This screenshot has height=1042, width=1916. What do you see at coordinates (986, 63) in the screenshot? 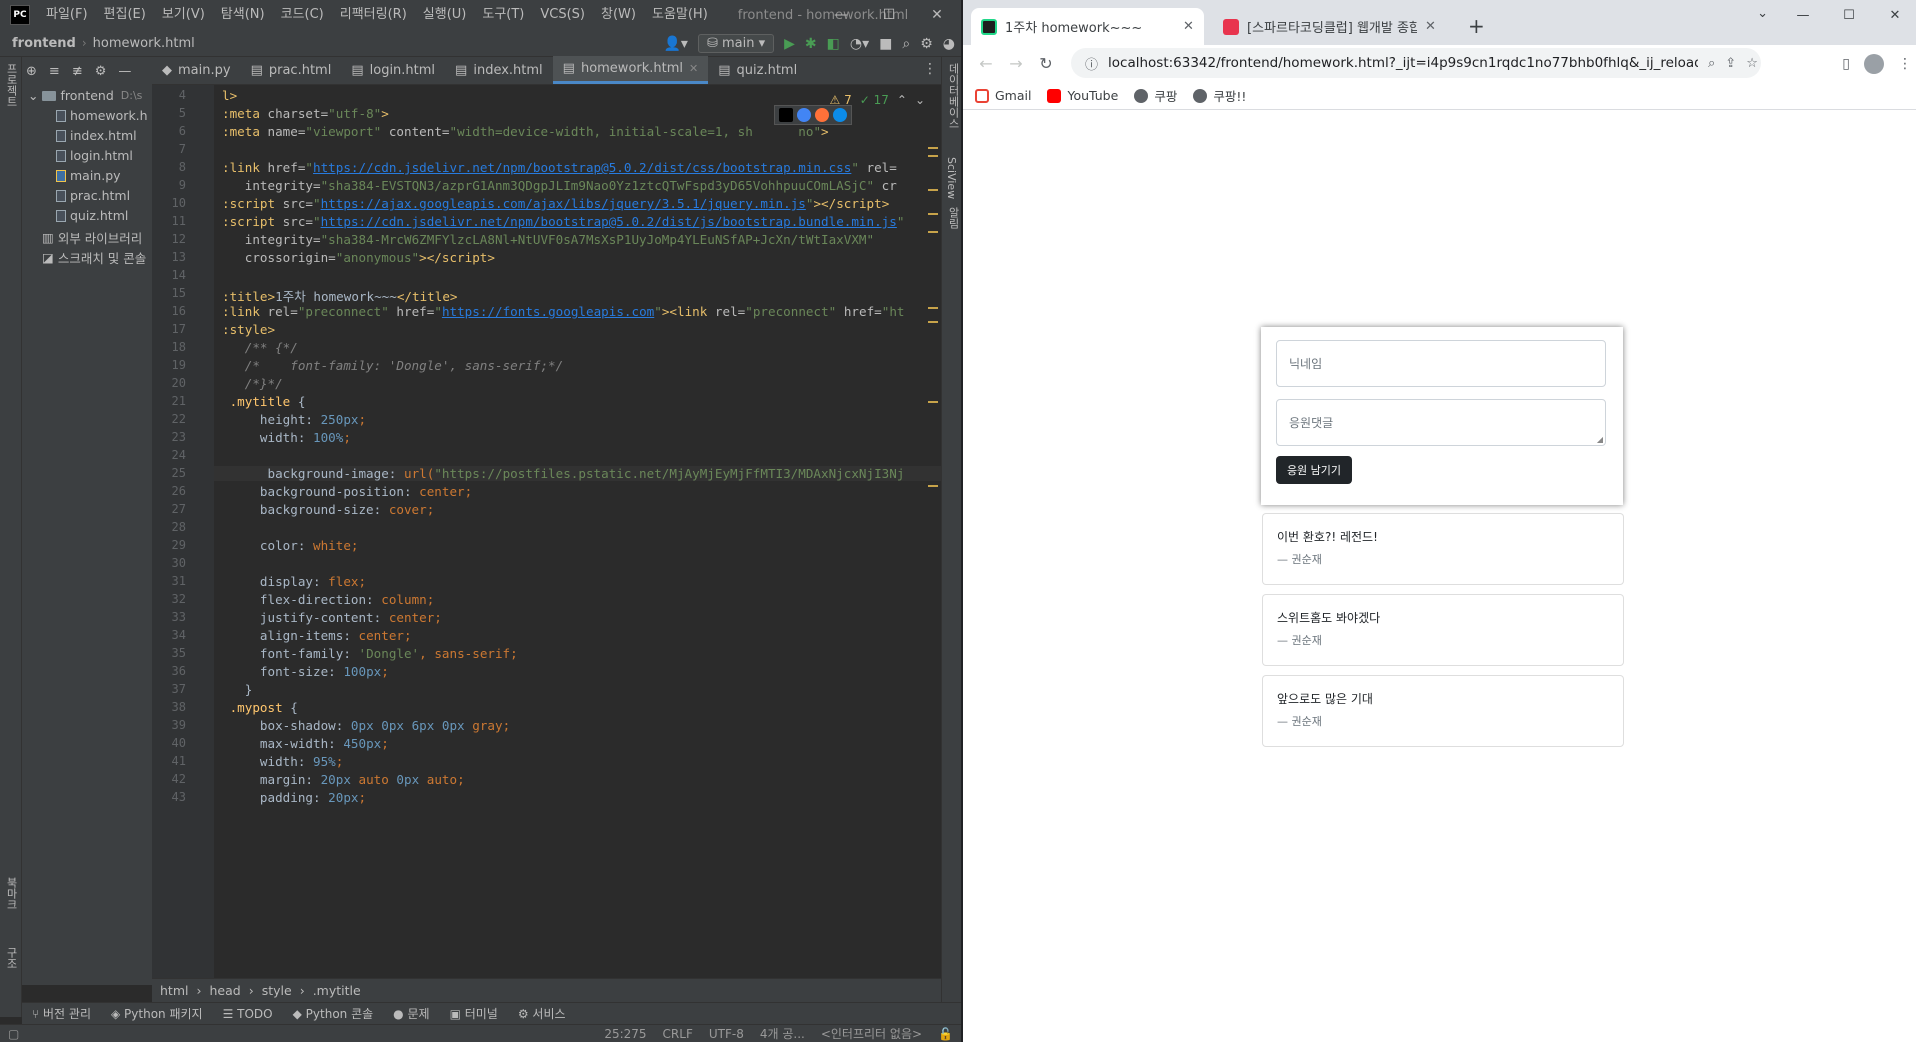
I see `back-icon: ←` at bounding box center [986, 63].